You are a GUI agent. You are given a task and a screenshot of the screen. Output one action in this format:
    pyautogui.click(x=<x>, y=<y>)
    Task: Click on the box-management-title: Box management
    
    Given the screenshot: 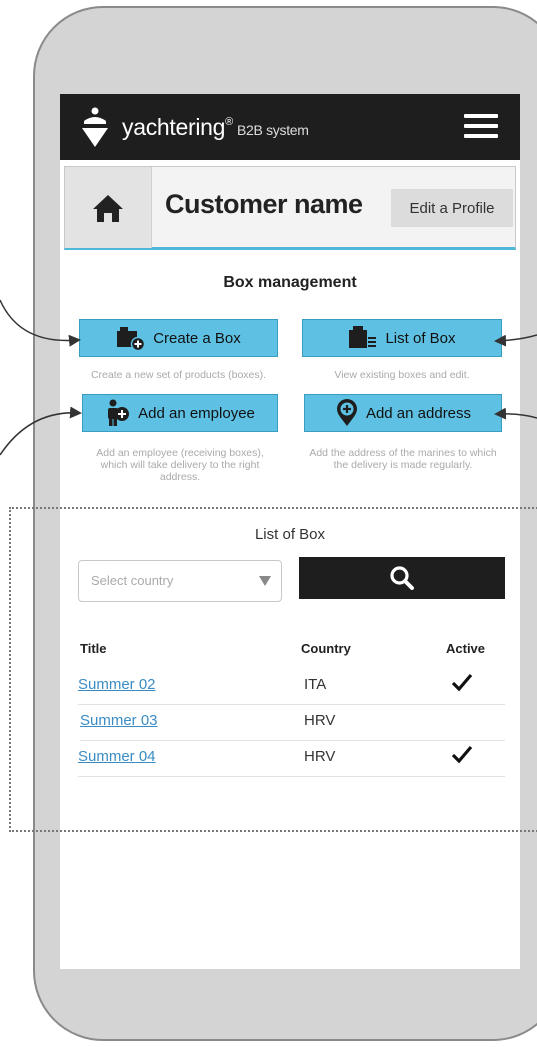 What is the action you would take?
    pyautogui.click(x=290, y=282)
    